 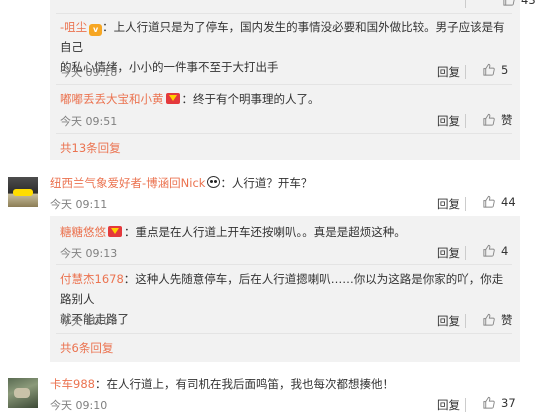 I want to click on reply-text: 糖糖悠悠 ：重点是在人行道上开车还按喇叭。。真是是超烦这种。, so click(x=233, y=232).